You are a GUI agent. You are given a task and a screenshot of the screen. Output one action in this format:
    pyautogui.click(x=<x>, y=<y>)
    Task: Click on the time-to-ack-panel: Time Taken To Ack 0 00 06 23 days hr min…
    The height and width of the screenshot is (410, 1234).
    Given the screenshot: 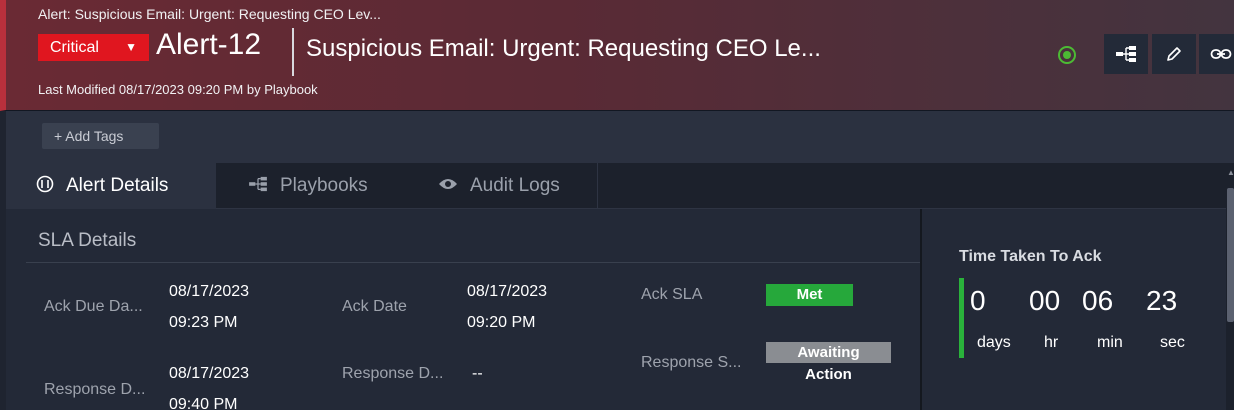 What is the action you would take?
    pyautogui.click(x=1074, y=309)
    